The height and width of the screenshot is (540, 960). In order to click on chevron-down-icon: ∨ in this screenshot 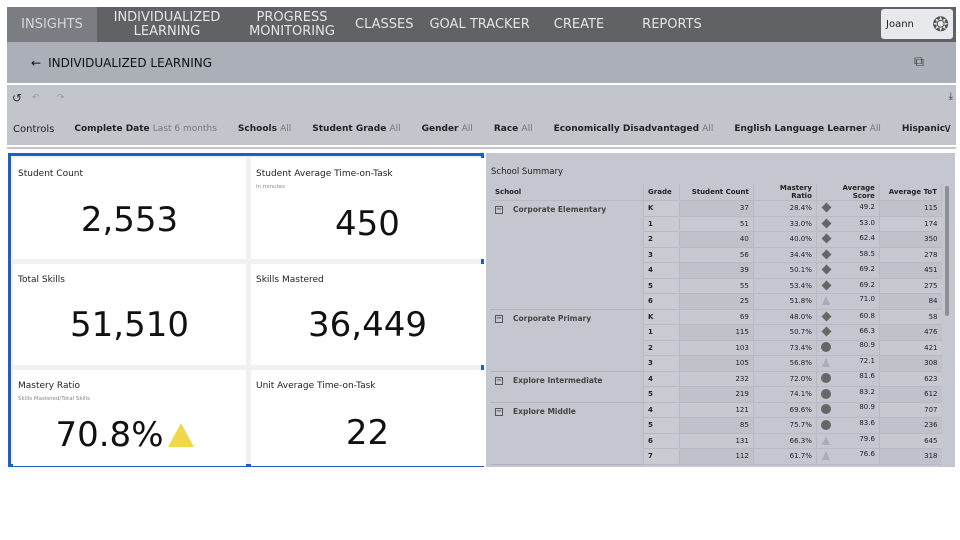, I will do `click(947, 128)`.